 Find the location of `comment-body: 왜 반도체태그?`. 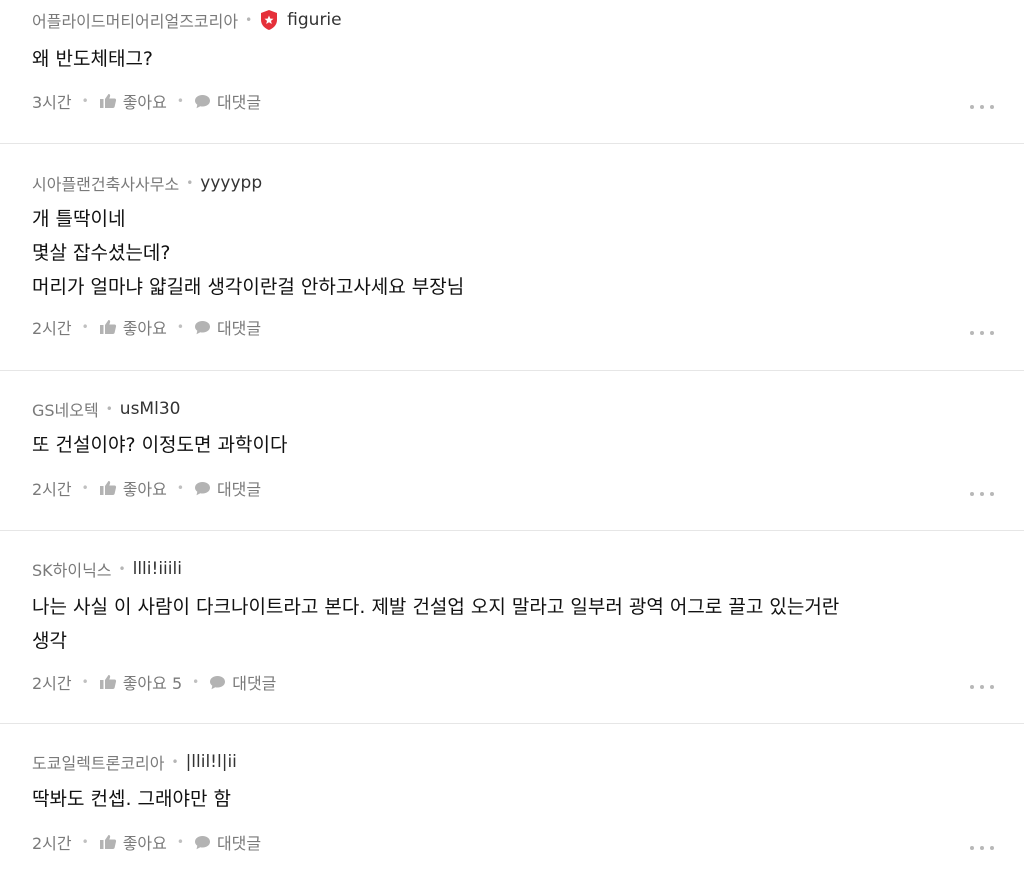

comment-body: 왜 반도체태그? is located at coordinates (92, 59).